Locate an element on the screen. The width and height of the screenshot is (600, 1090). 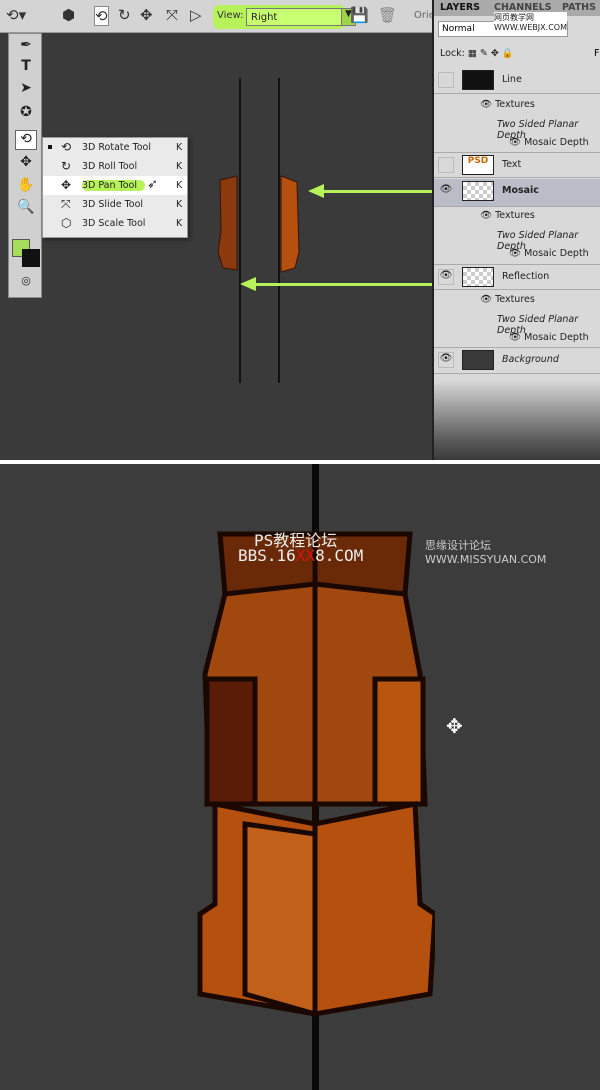
view-control: View: Right ▼ is located at coordinates (284, 17).